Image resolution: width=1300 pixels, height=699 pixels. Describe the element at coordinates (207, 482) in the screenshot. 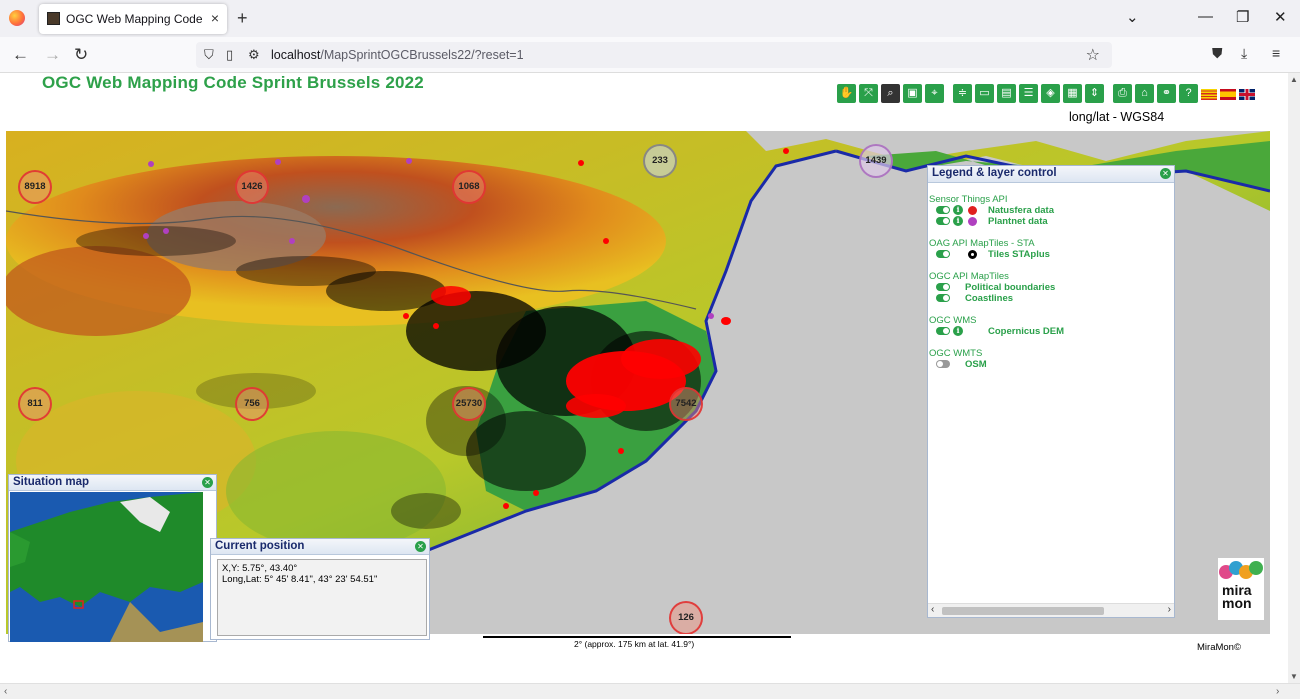

I see `situation-close-icon: ✕` at that location.